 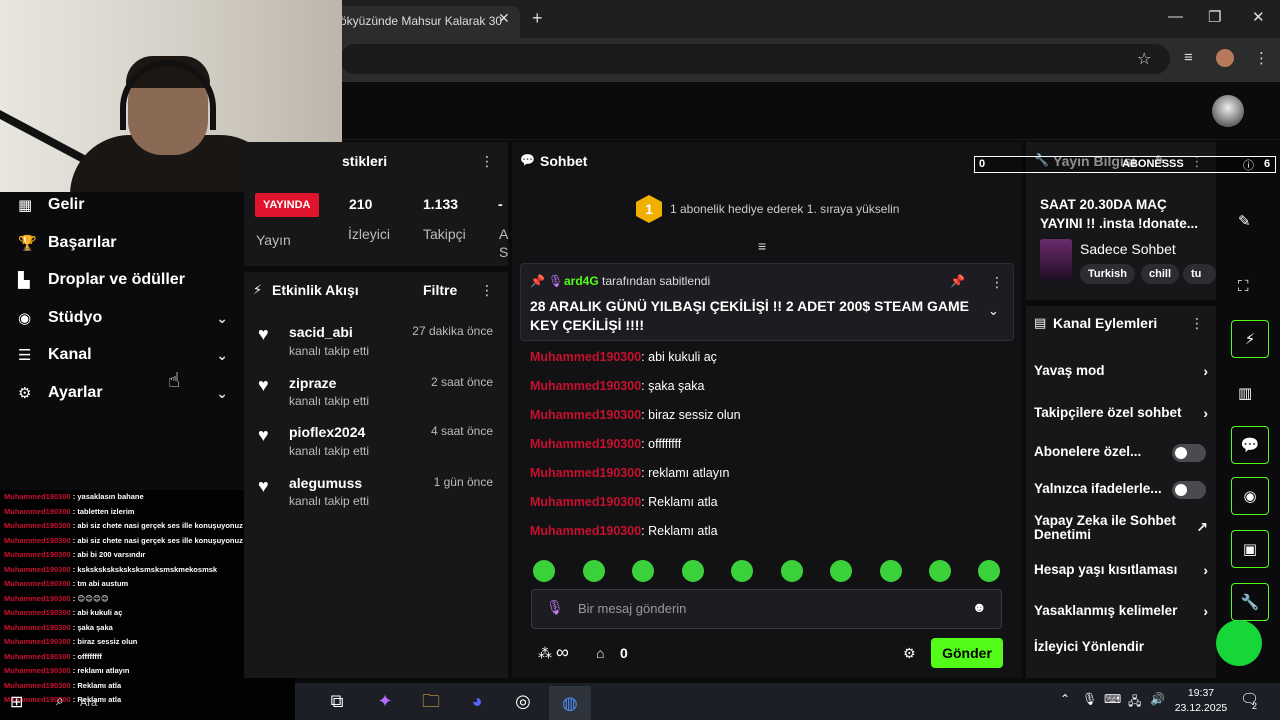 What do you see at coordinates (440, 290) in the screenshot?
I see `activity-filter-button: Filtre` at bounding box center [440, 290].